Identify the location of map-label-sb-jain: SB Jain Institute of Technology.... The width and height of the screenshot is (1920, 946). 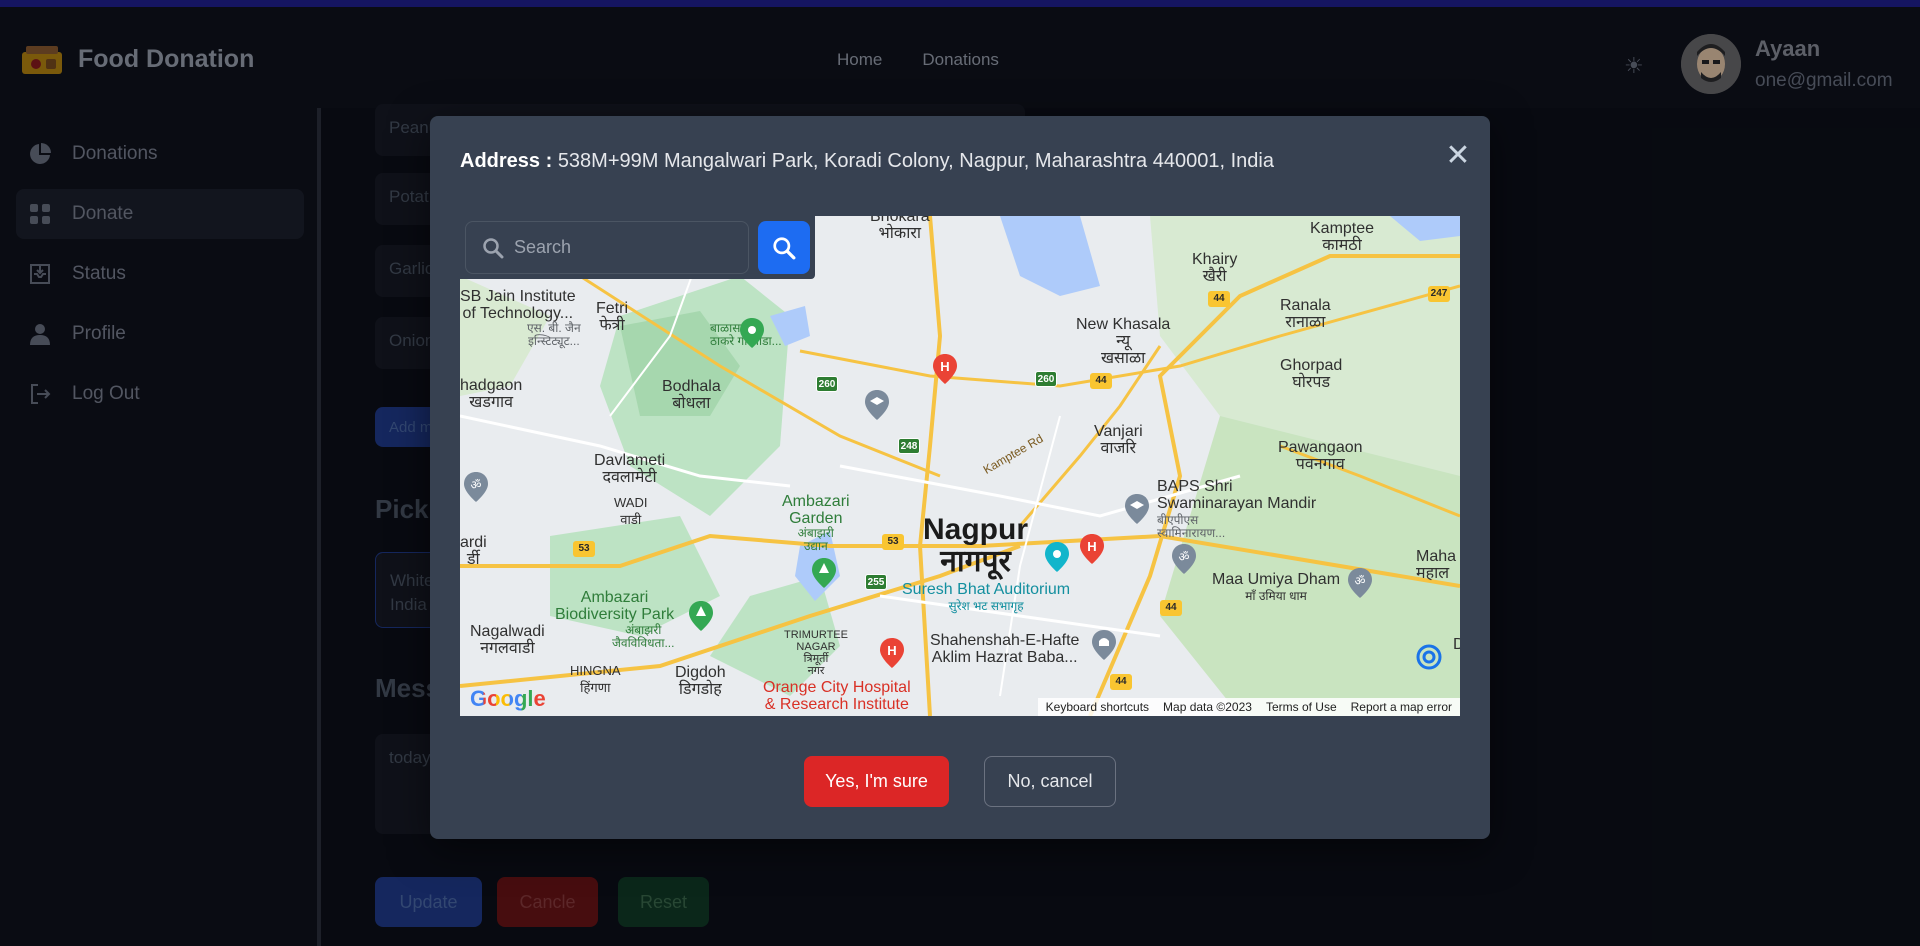
(518, 305).